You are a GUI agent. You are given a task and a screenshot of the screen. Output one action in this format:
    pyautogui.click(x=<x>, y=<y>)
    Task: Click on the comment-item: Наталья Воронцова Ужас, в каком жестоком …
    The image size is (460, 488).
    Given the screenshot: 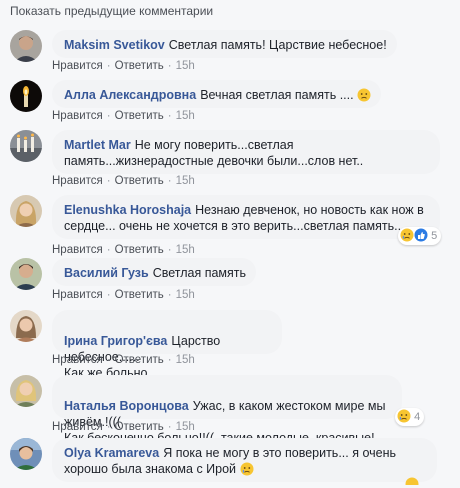 What is the action you would take?
    pyautogui.click(x=232, y=410)
    